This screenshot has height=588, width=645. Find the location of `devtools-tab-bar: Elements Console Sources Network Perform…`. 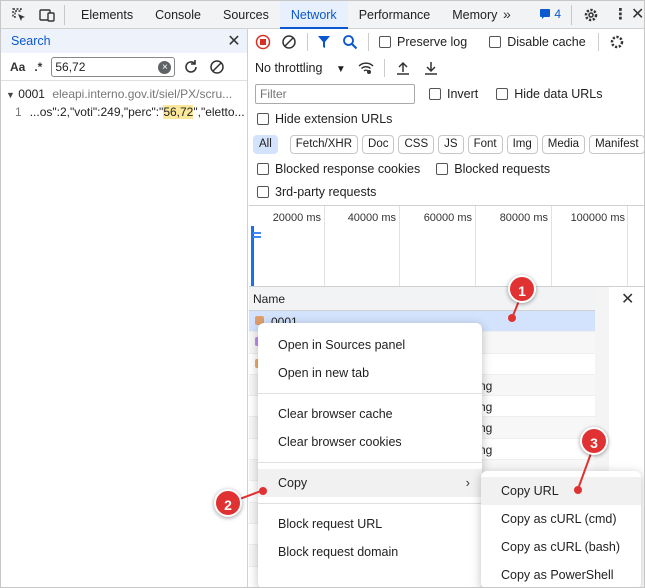

devtools-tab-bar: Elements Console Sources Network Perform… is located at coordinates (322, 15).